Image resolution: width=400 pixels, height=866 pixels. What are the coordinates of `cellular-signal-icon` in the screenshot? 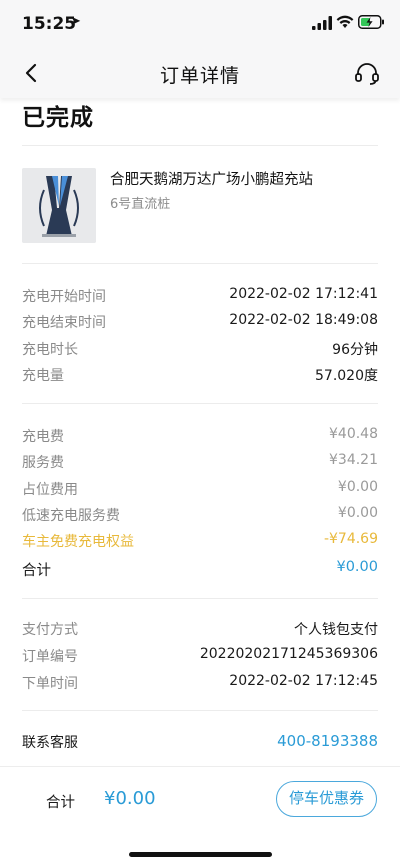 It's located at (322, 23).